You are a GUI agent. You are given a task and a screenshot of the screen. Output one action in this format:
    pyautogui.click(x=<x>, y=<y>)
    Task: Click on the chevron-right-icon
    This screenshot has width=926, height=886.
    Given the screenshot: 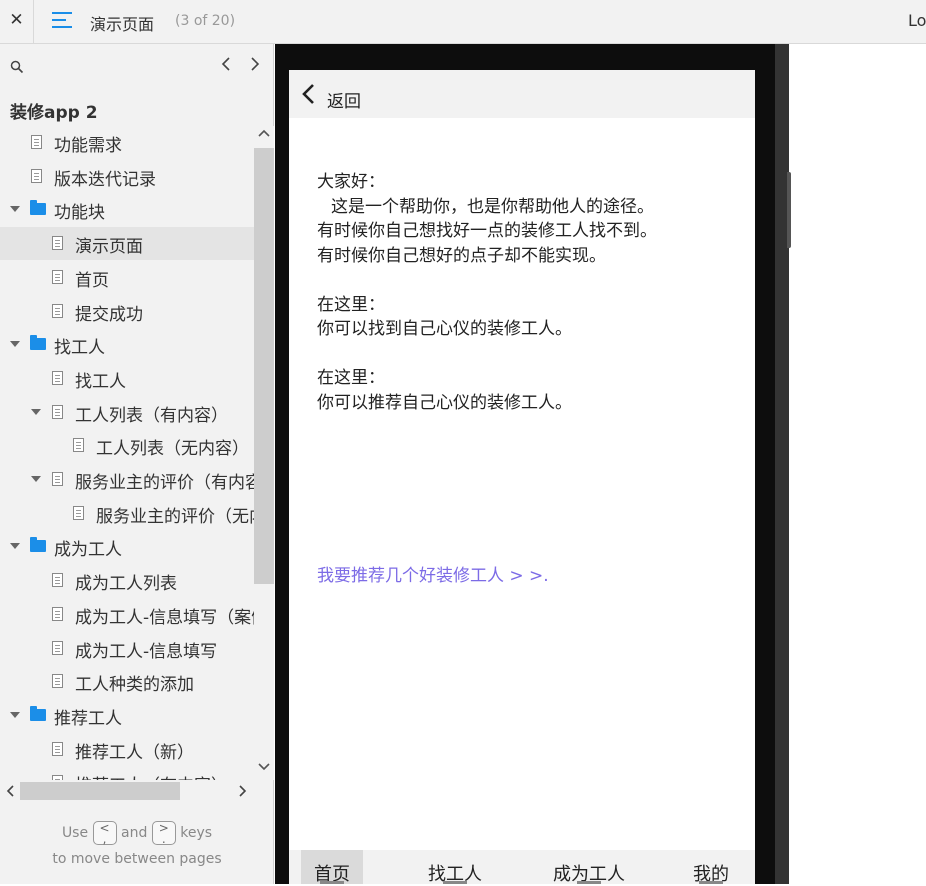 What is the action you would take?
    pyautogui.click(x=255, y=64)
    